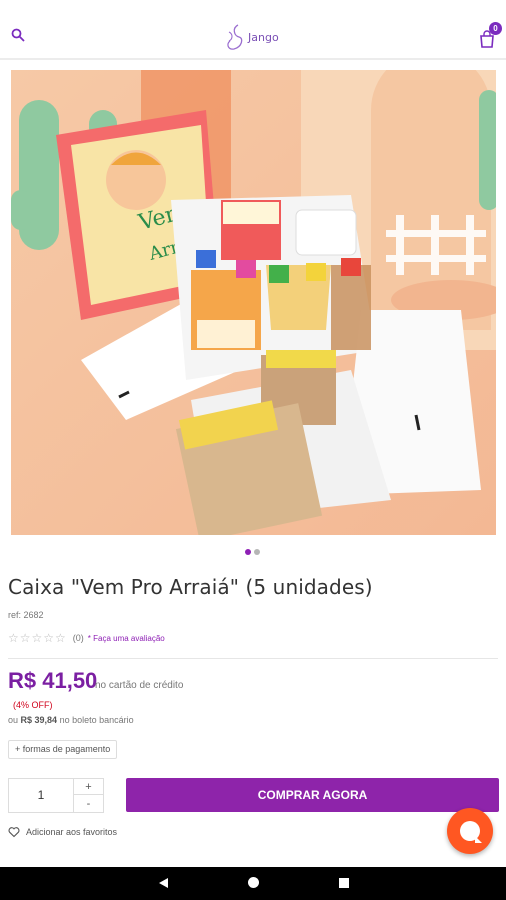 This screenshot has width=506, height=900. I want to click on logo-text: Jango, so click(263, 37).